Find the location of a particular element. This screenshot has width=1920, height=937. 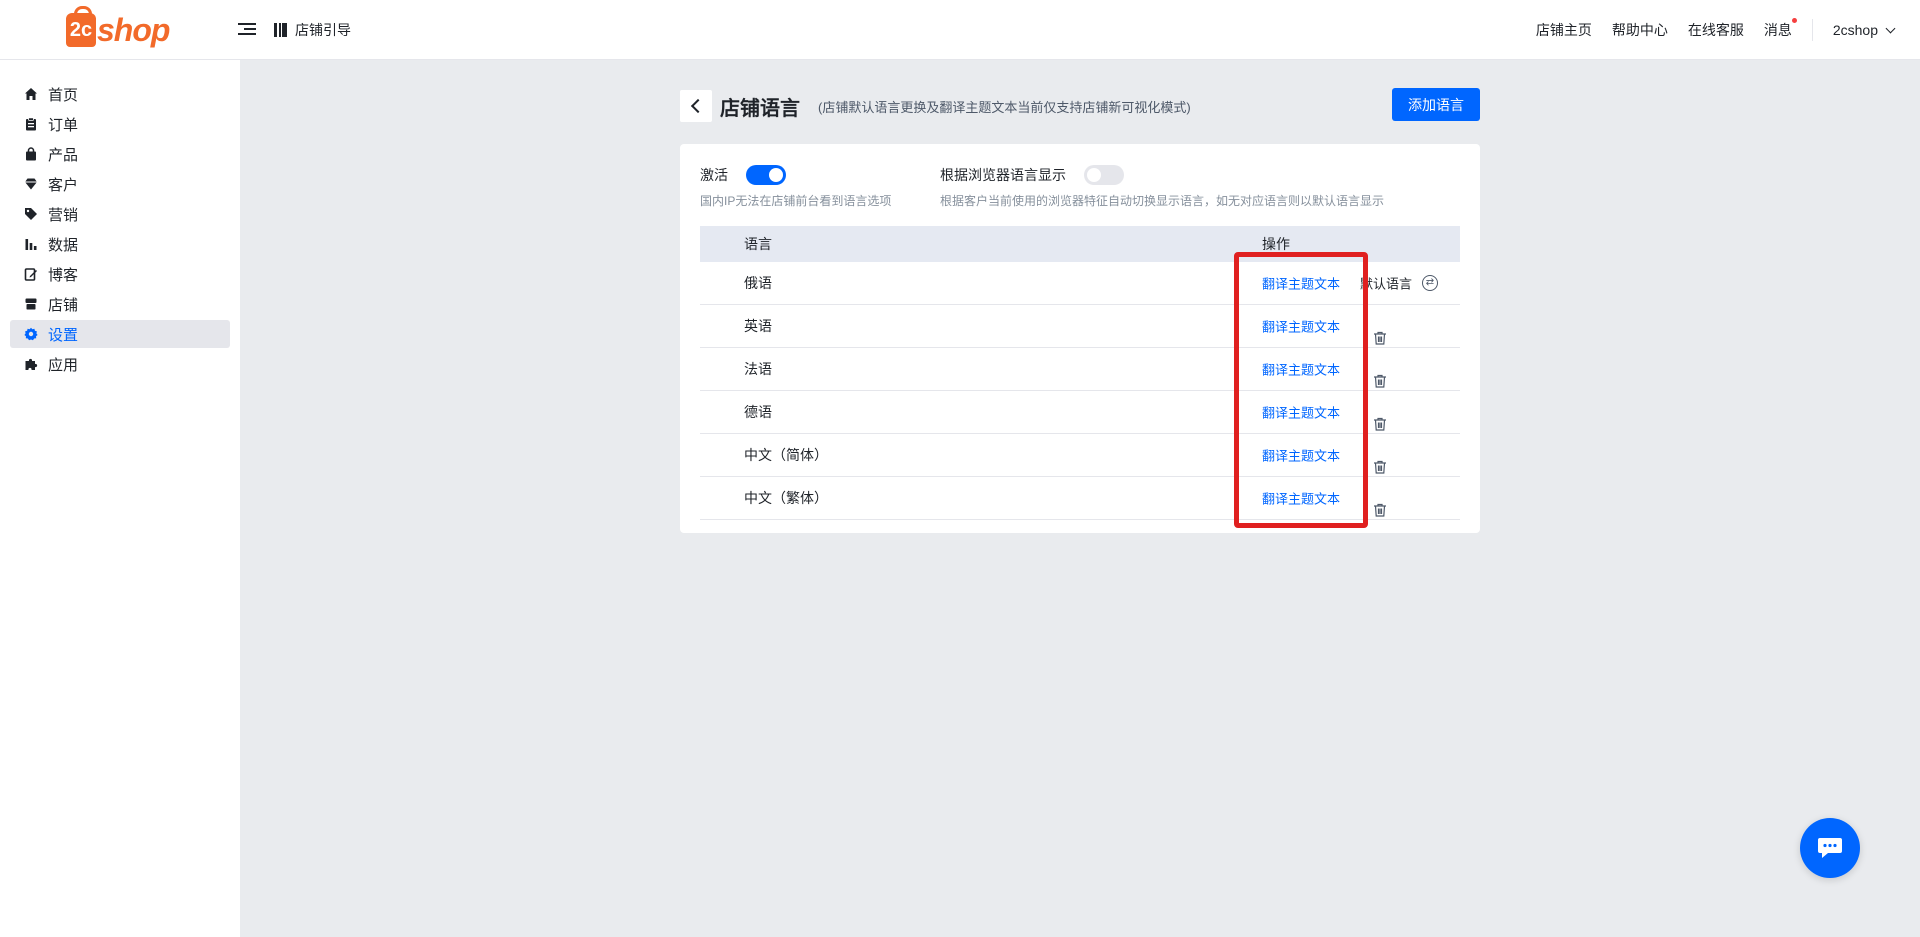

logo-mark: 2c is located at coordinates (81, 26).